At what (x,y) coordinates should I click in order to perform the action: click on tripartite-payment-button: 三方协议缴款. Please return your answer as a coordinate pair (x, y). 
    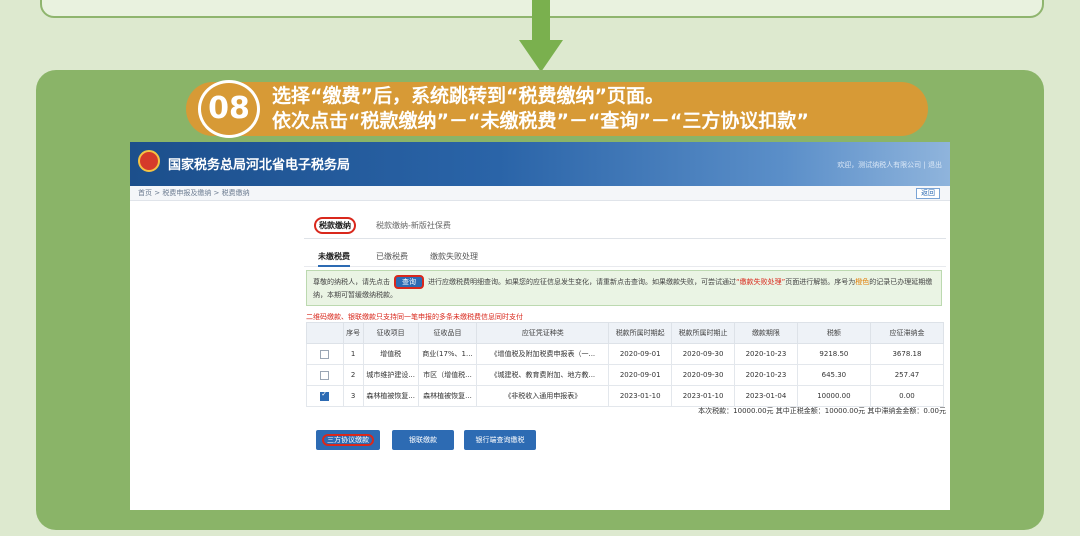
    Looking at the image, I should click on (348, 440).